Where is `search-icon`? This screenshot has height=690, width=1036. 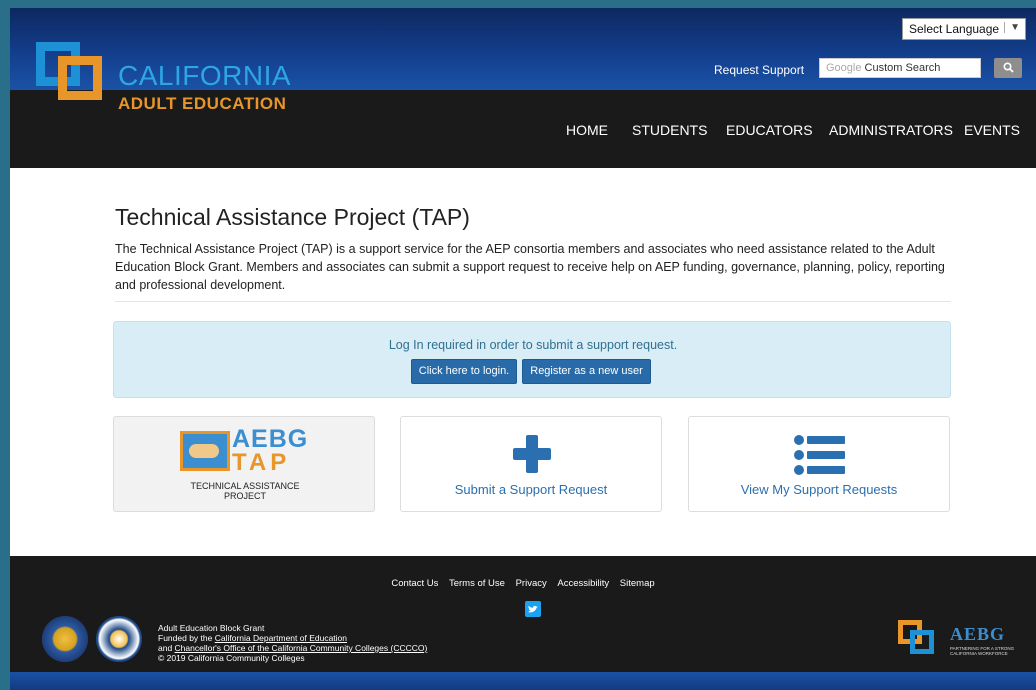
search-icon is located at coordinates (1008, 67).